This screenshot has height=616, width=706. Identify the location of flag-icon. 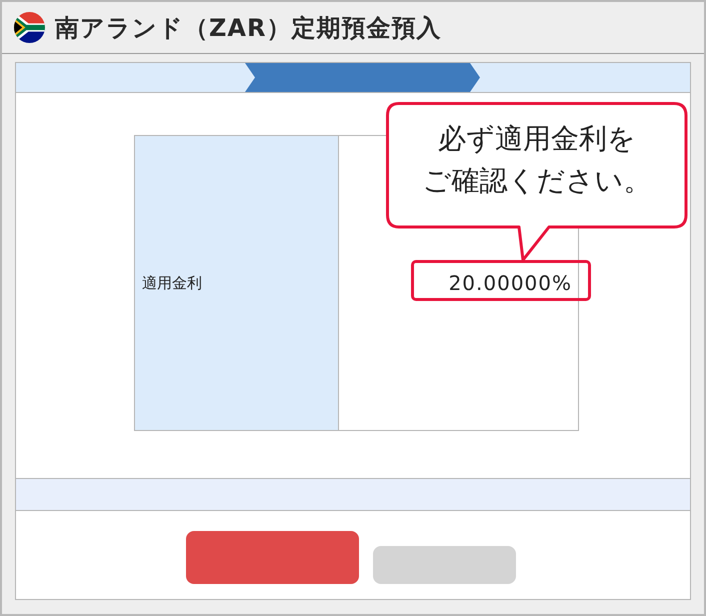
(29, 27).